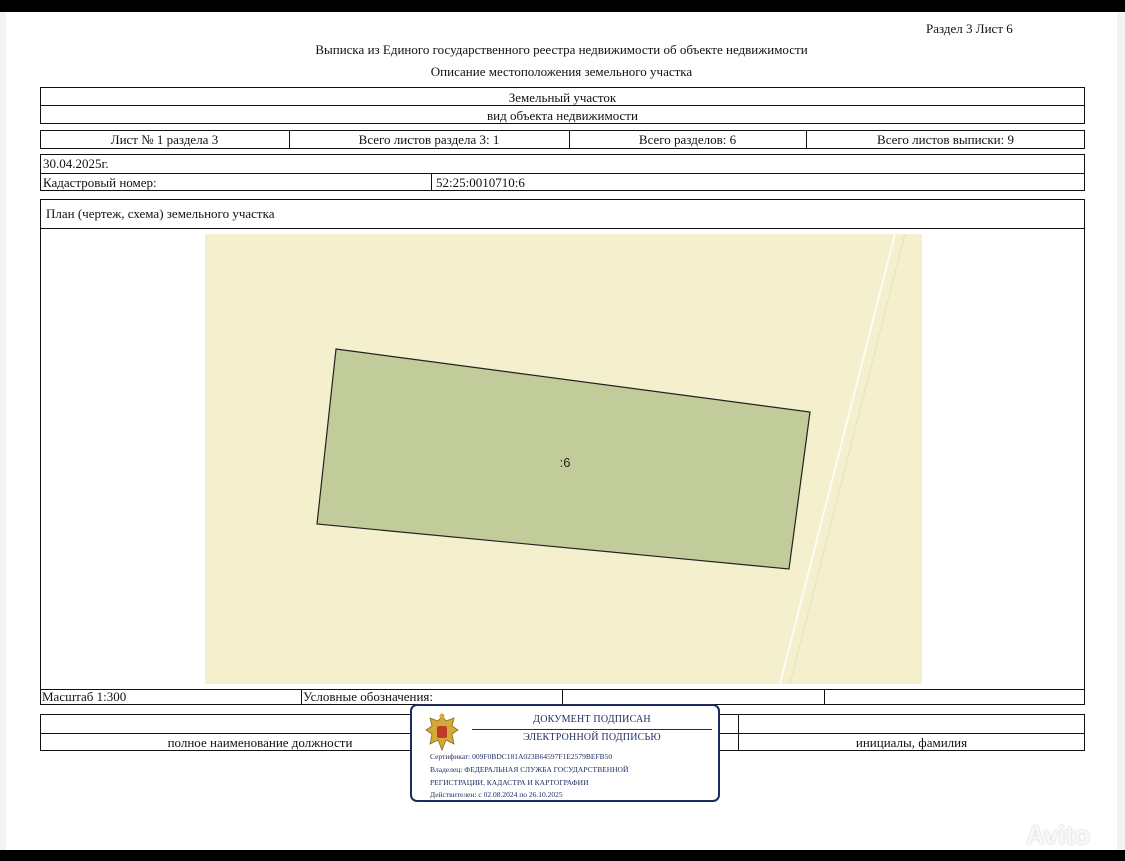  Describe the element at coordinates (429, 139) in the screenshot. I see `total-sheets-section: Всего листов раздела 3: 1` at that location.